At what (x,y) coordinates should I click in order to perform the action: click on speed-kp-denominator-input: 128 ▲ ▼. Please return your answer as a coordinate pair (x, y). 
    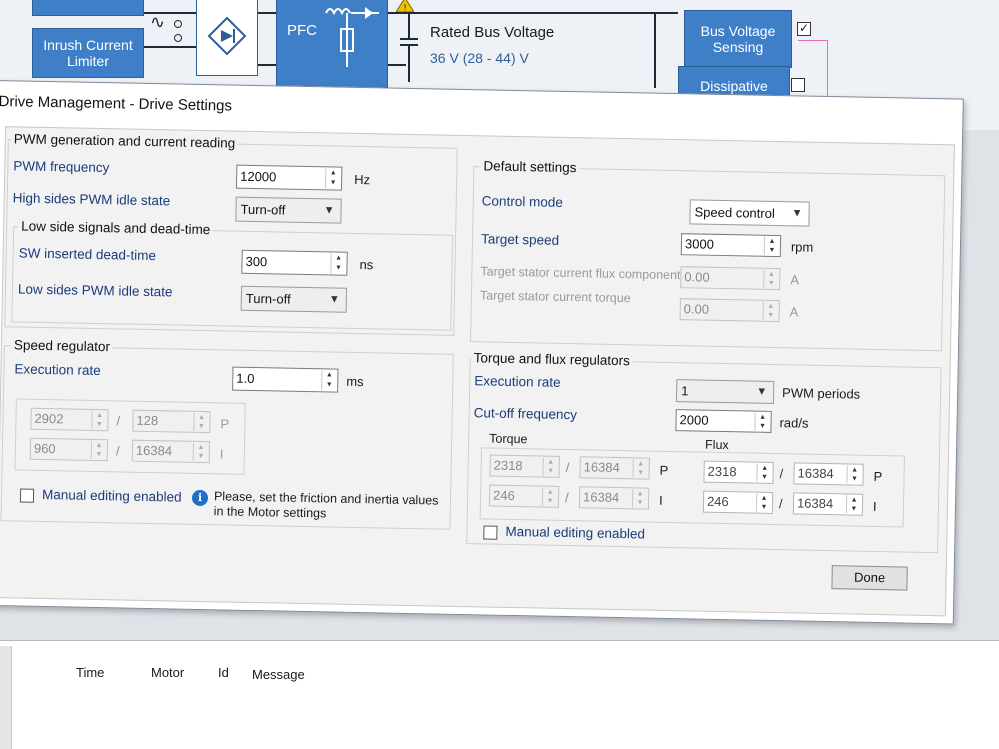
    Looking at the image, I should click on (171, 421).